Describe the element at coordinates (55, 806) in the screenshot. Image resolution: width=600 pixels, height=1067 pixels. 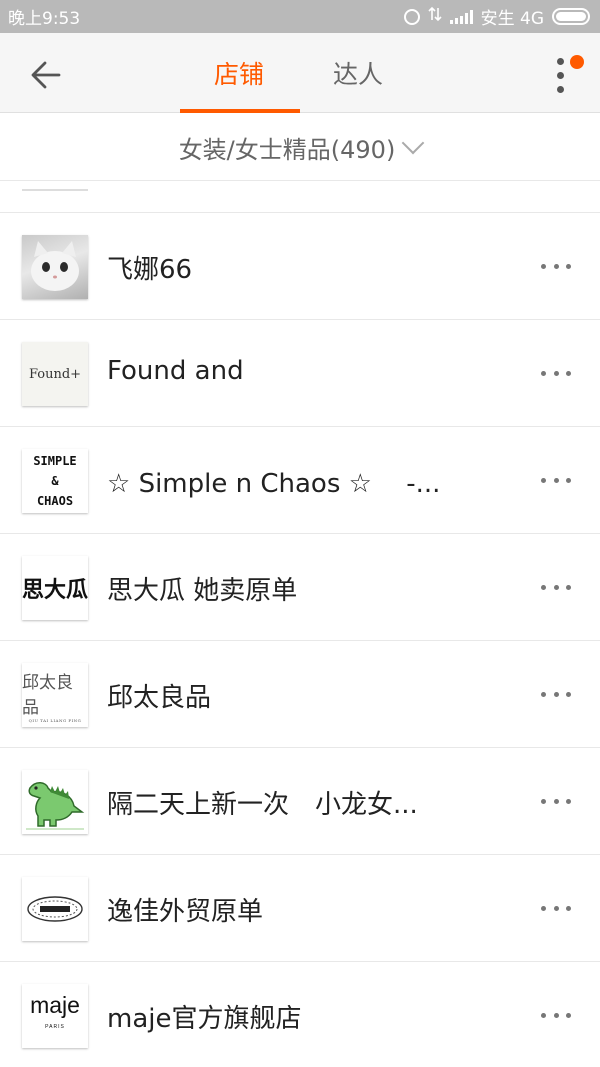
I see `green-dinosaur-icon` at that location.